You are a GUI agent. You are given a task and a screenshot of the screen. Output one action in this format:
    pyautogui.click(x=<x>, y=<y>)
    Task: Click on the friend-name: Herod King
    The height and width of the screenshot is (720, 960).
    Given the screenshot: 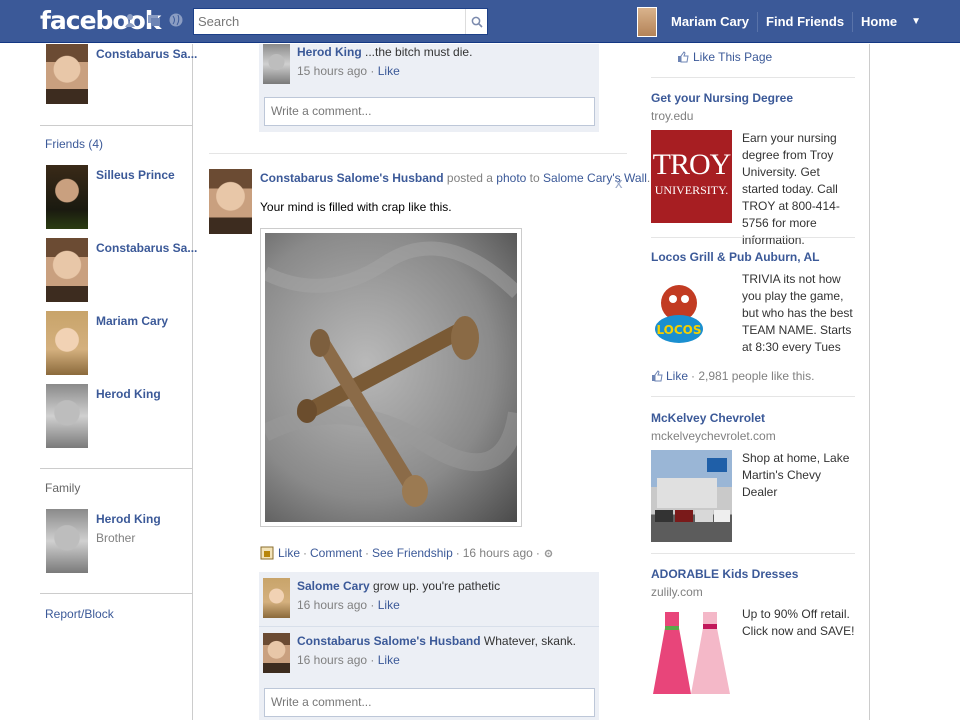 What is the action you would take?
    pyautogui.click(x=128, y=417)
    